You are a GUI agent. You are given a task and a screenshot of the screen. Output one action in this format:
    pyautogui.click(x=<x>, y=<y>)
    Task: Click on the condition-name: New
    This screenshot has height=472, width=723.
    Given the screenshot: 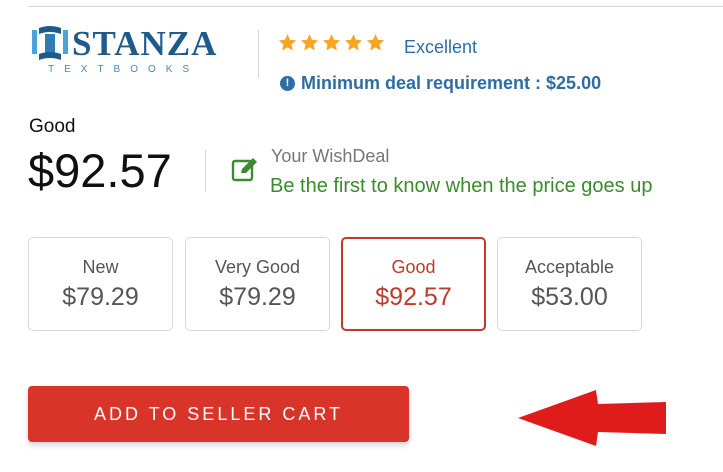 What is the action you would take?
    pyautogui.click(x=100, y=267)
    